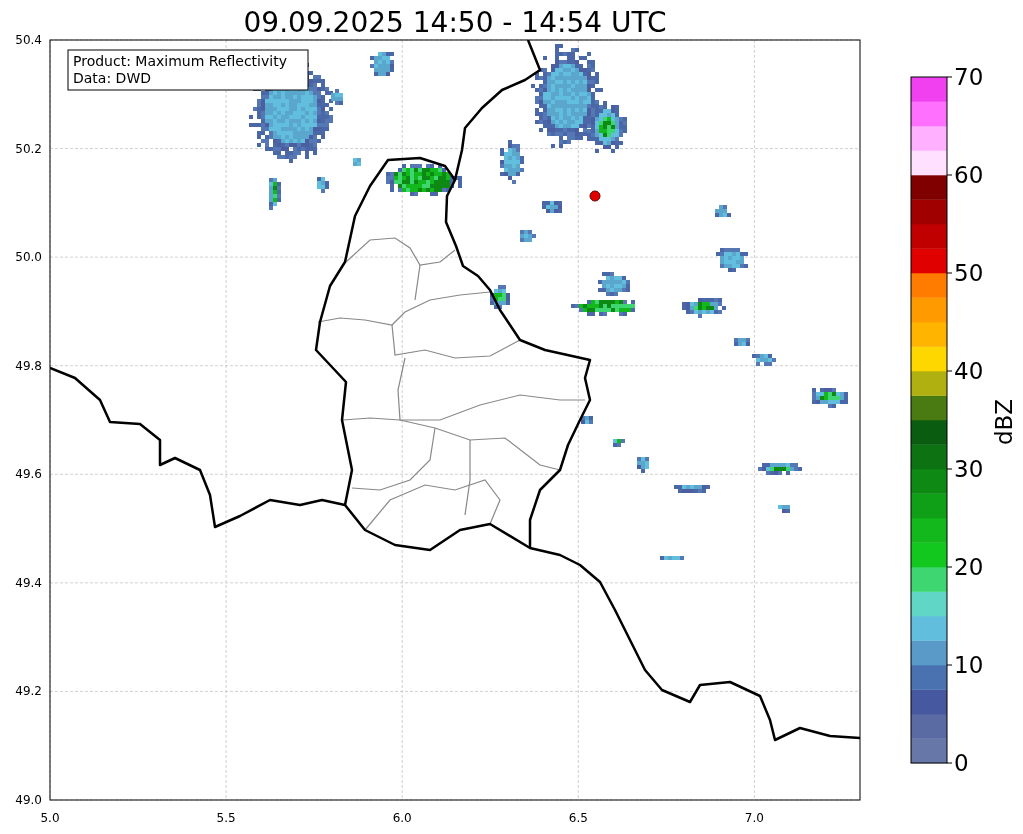 The image size is (1023, 834). Describe the element at coordinates (969, 371) in the screenshot. I see `colorbar-tick-label: 40` at that location.